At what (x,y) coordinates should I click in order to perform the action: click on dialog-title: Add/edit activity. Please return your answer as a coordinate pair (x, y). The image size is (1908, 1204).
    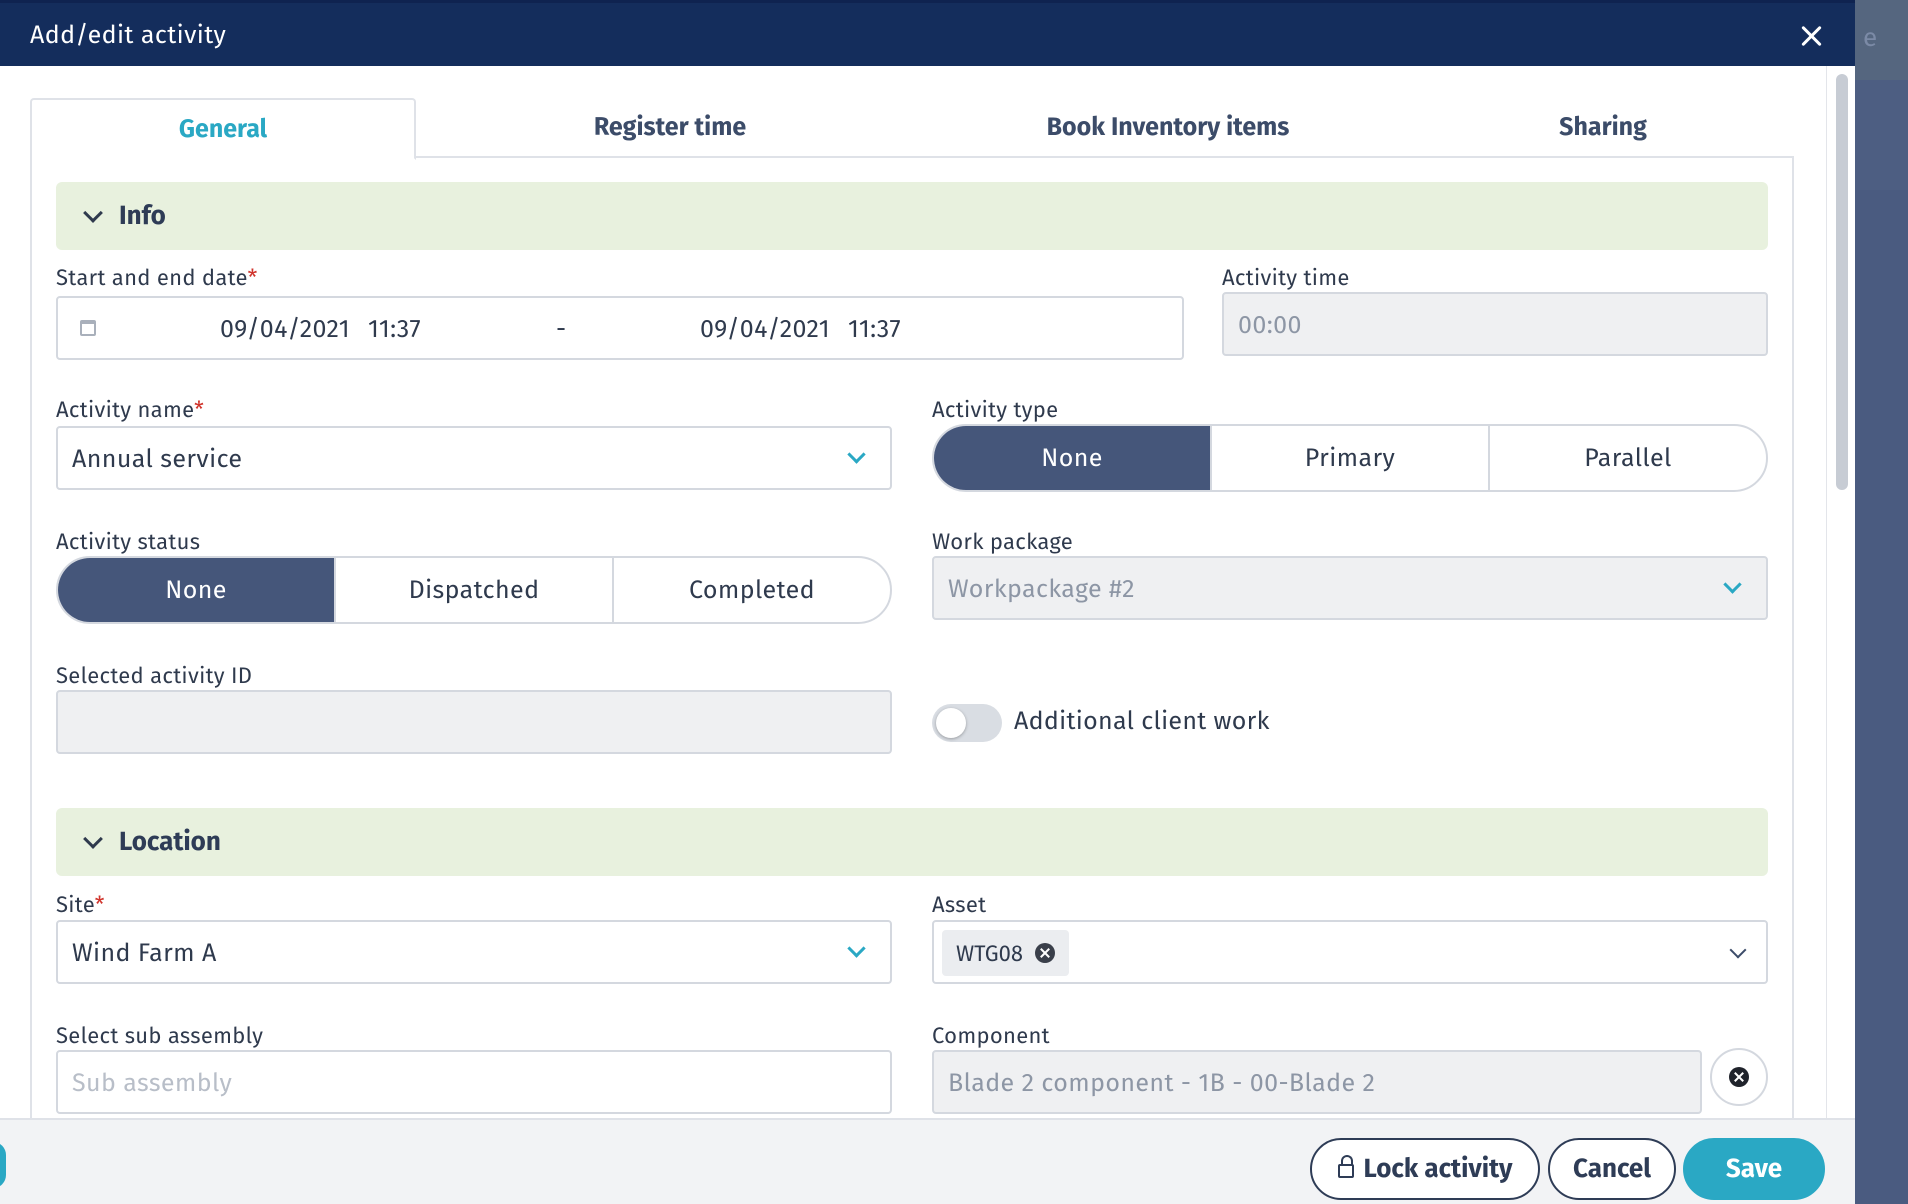
    Looking at the image, I should click on (128, 35).